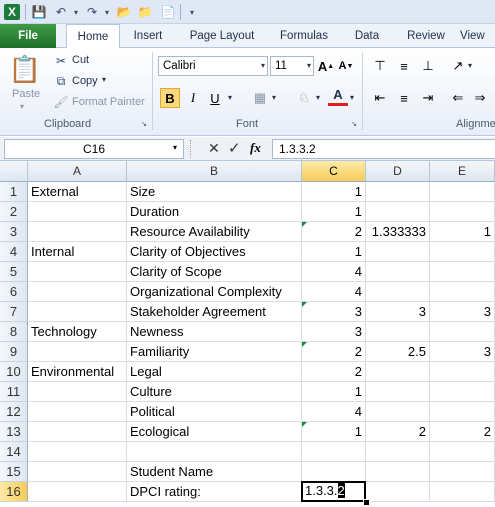 The width and height of the screenshot is (495, 507). Describe the element at coordinates (398, 292) in the screenshot. I see `cell-d6` at that location.